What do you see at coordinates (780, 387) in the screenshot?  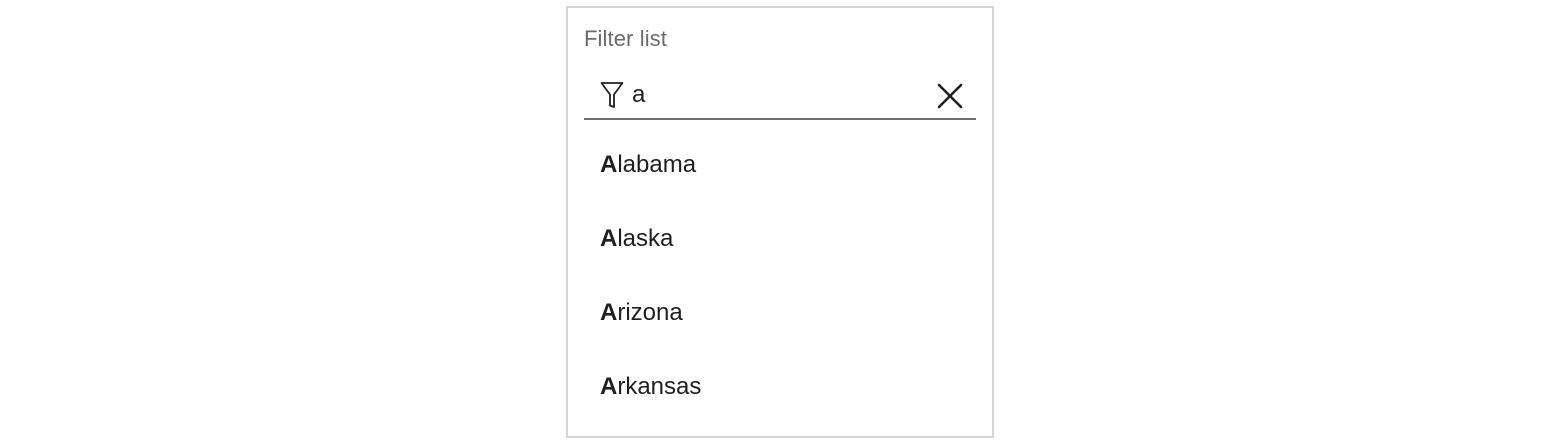 I see `list-item: Arkansas` at bounding box center [780, 387].